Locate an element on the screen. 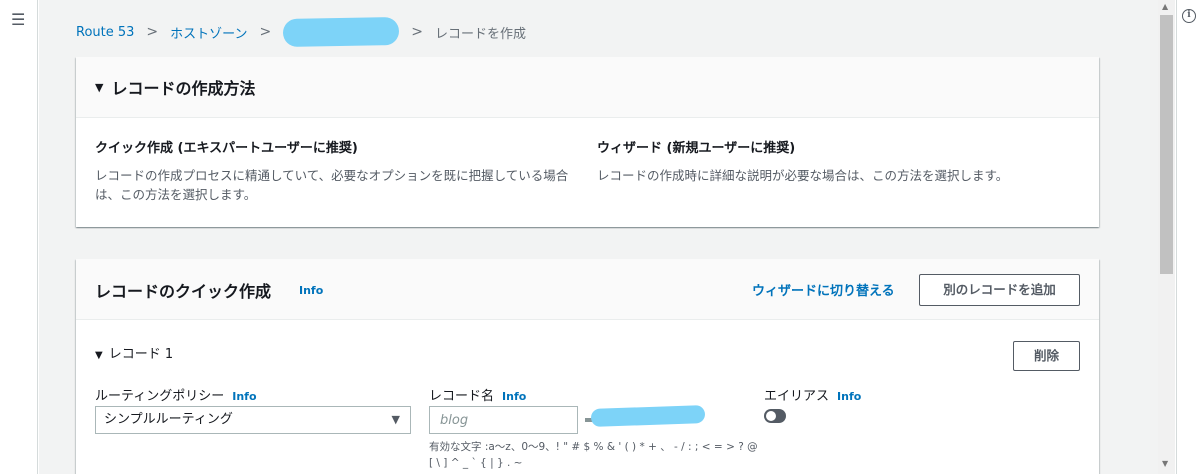 The image size is (1200, 474). routing-policy-value: シンプルルーティング is located at coordinates (168, 419).